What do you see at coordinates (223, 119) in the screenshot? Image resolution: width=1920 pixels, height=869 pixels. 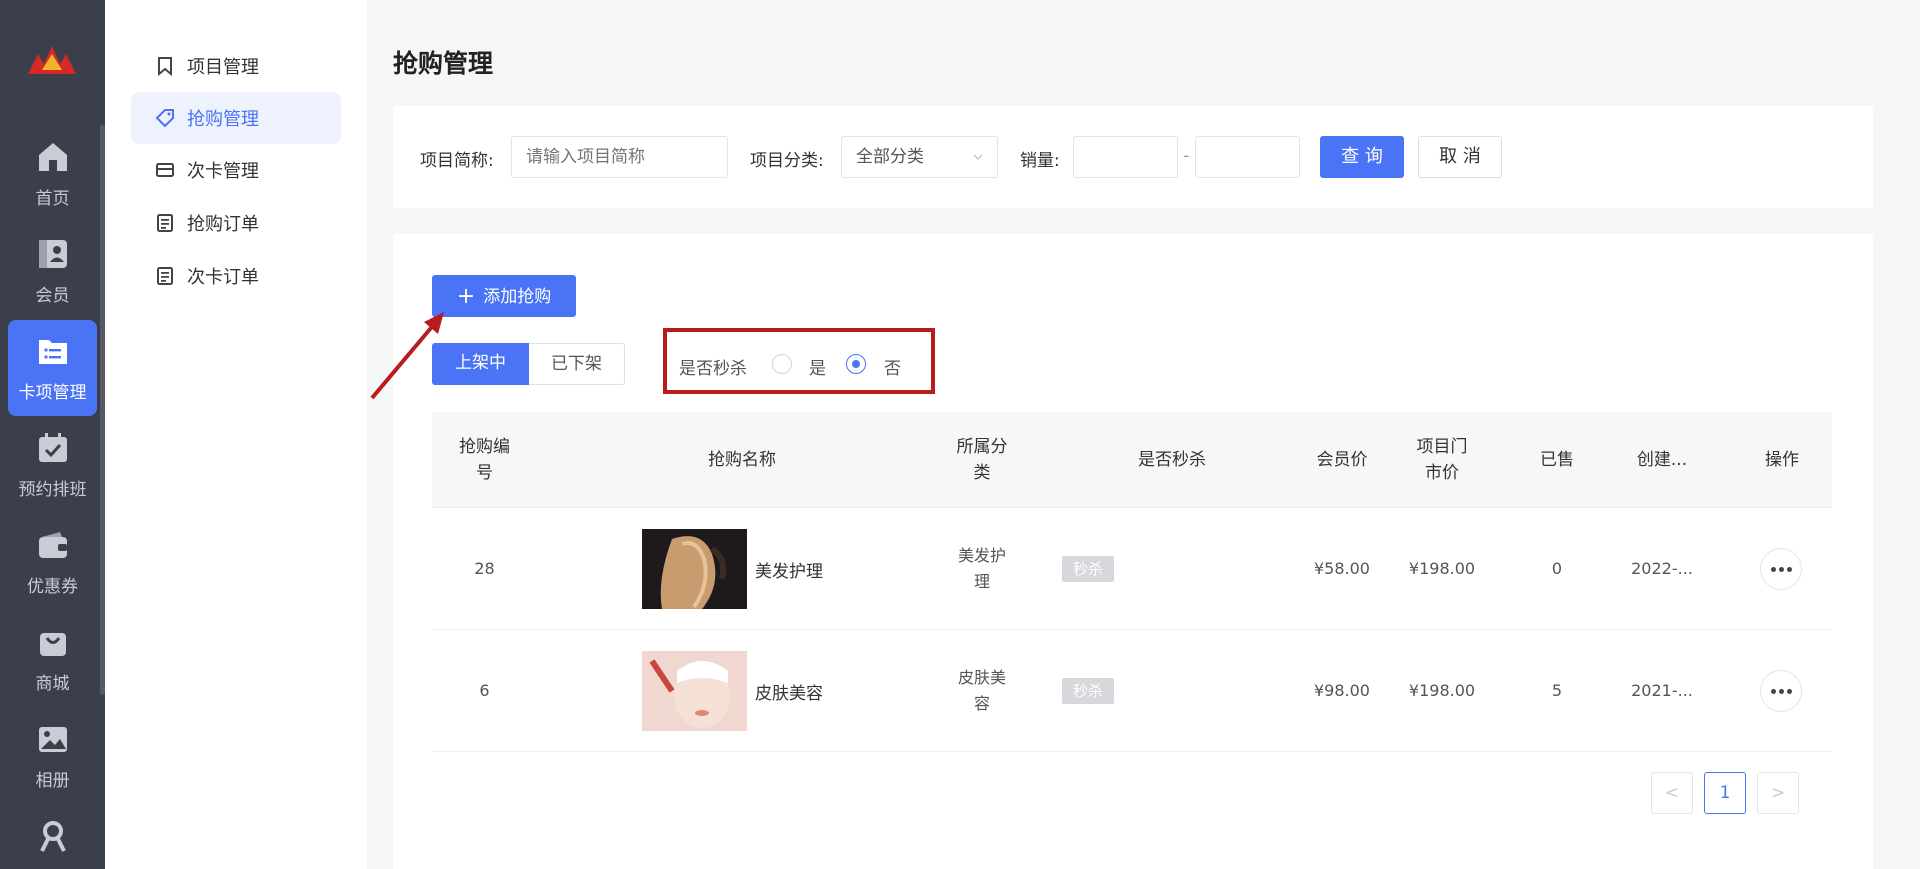 I see `submenu-item-label: 抢购管理` at bounding box center [223, 119].